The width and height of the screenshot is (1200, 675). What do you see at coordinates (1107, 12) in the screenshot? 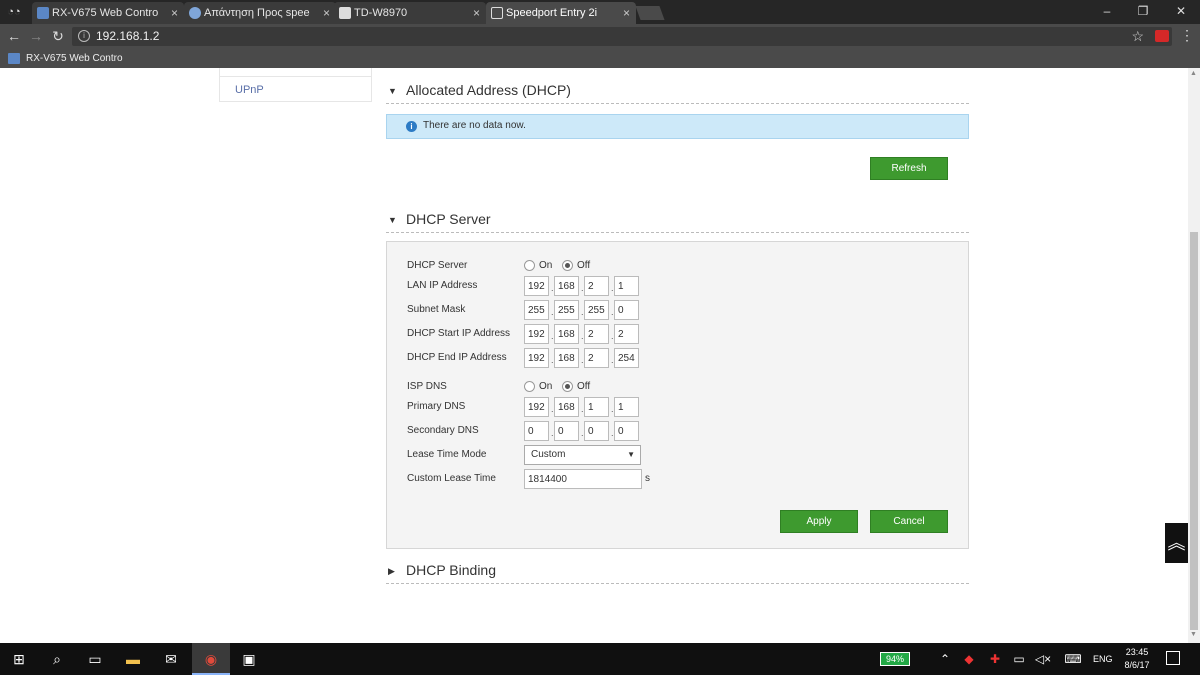
I see `minimize-icon: –` at bounding box center [1107, 12].